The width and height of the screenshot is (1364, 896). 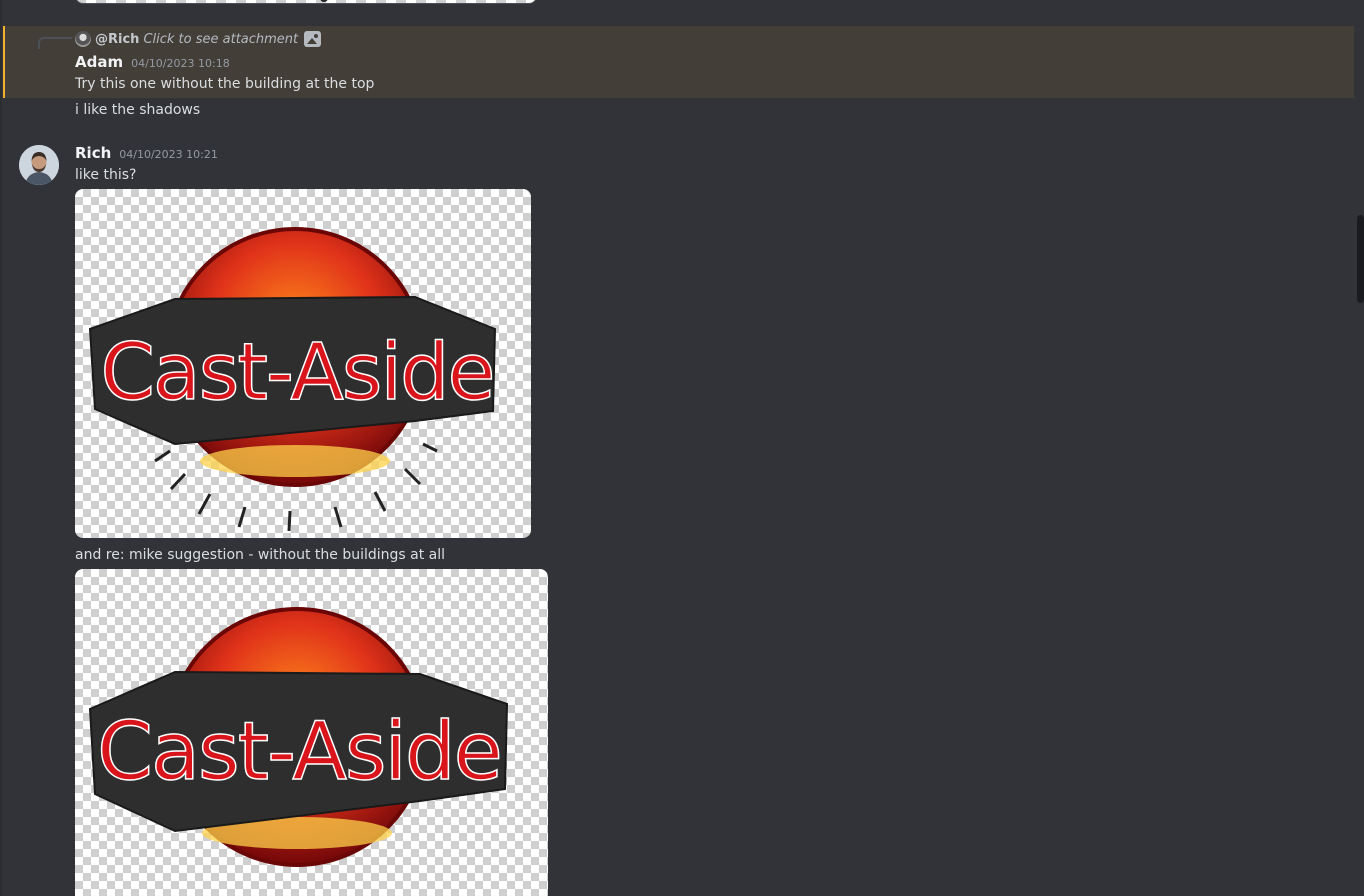 What do you see at coordinates (99, 62) in the screenshot?
I see `author-name: Adam` at bounding box center [99, 62].